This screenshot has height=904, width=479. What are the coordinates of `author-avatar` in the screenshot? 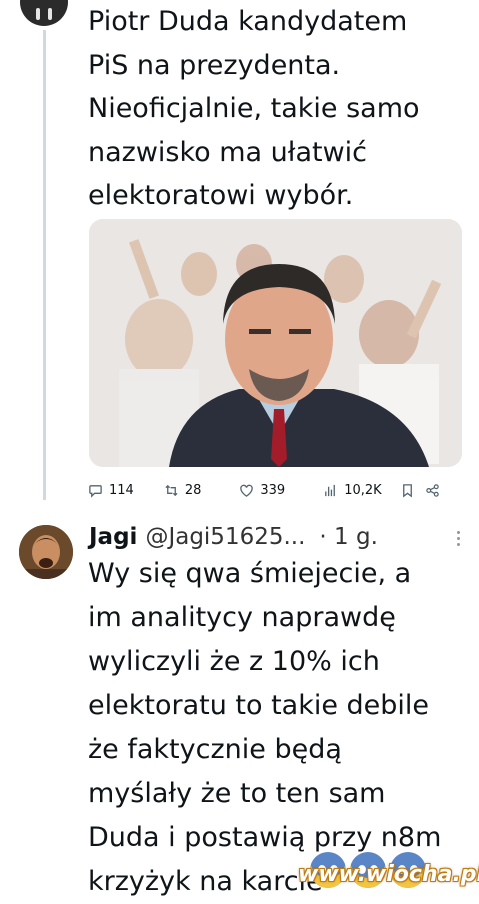 It's located at (44, 13).